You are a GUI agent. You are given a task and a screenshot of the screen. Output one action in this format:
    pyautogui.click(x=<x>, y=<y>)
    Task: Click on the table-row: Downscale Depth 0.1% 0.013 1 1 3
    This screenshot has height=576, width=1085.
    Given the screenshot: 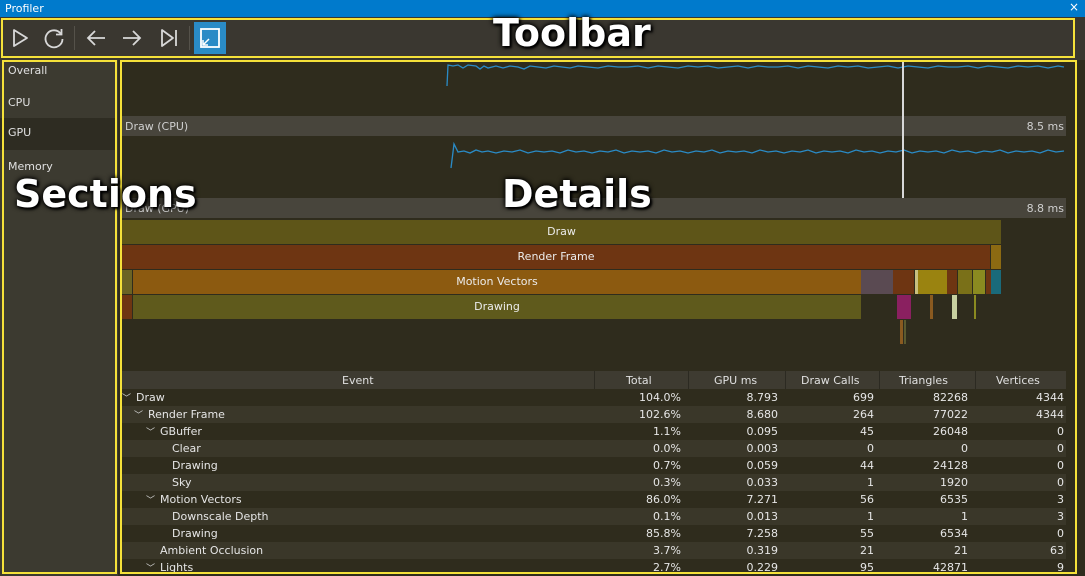 What is the action you would take?
    pyautogui.click(x=594, y=516)
    